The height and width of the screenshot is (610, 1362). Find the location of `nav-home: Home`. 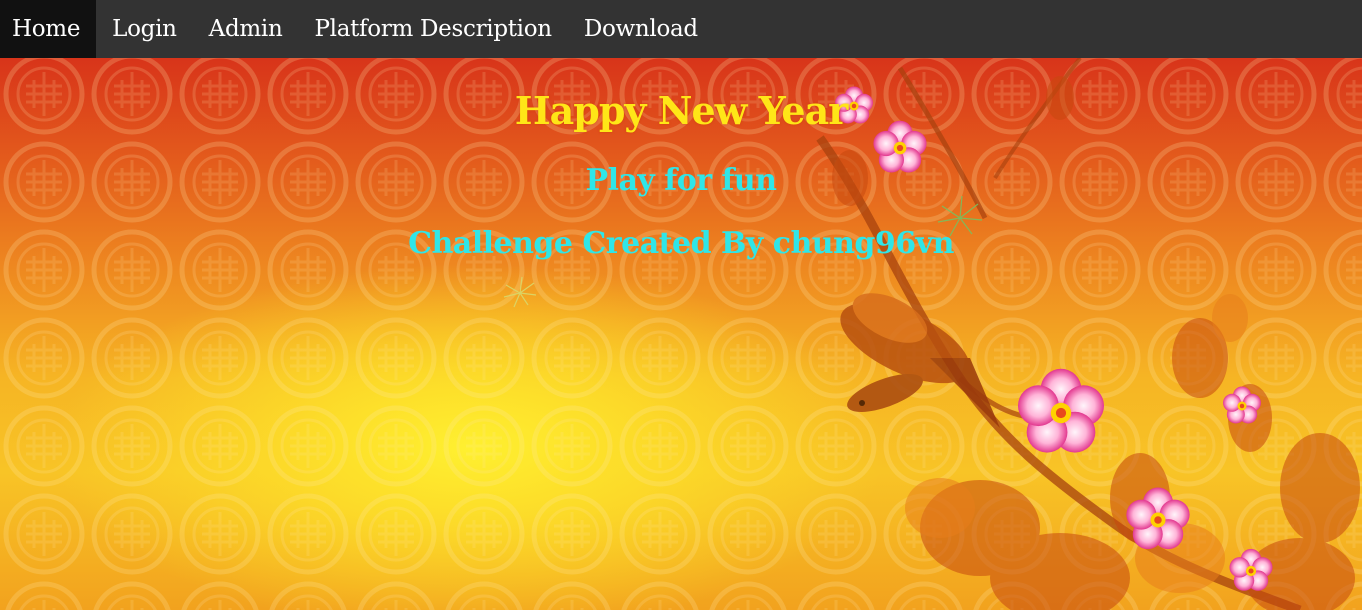

nav-home: Home is located at coordinates (48, 29).